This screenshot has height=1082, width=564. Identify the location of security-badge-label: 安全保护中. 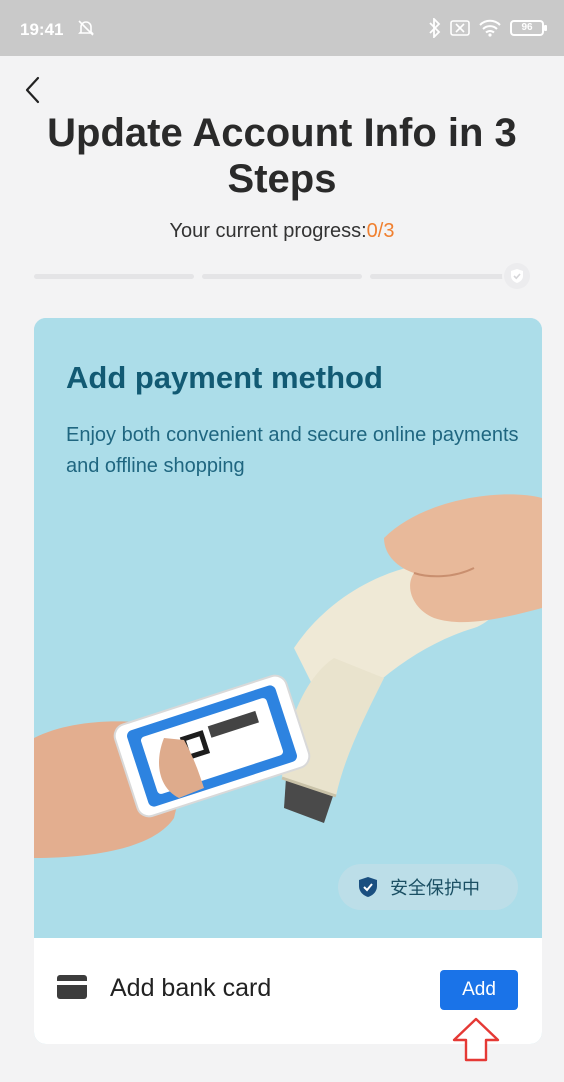
(435, 888).